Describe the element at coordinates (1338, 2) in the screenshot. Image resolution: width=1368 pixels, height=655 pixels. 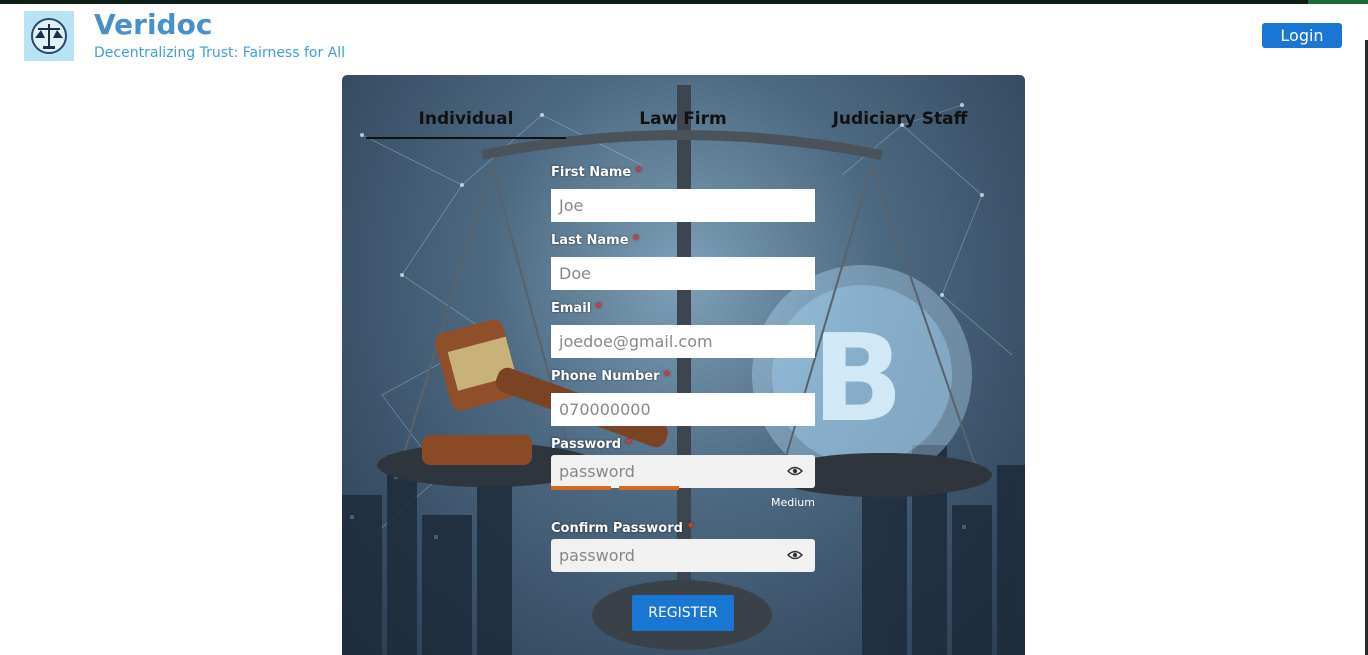
I see `top-strip-glow` at that location.